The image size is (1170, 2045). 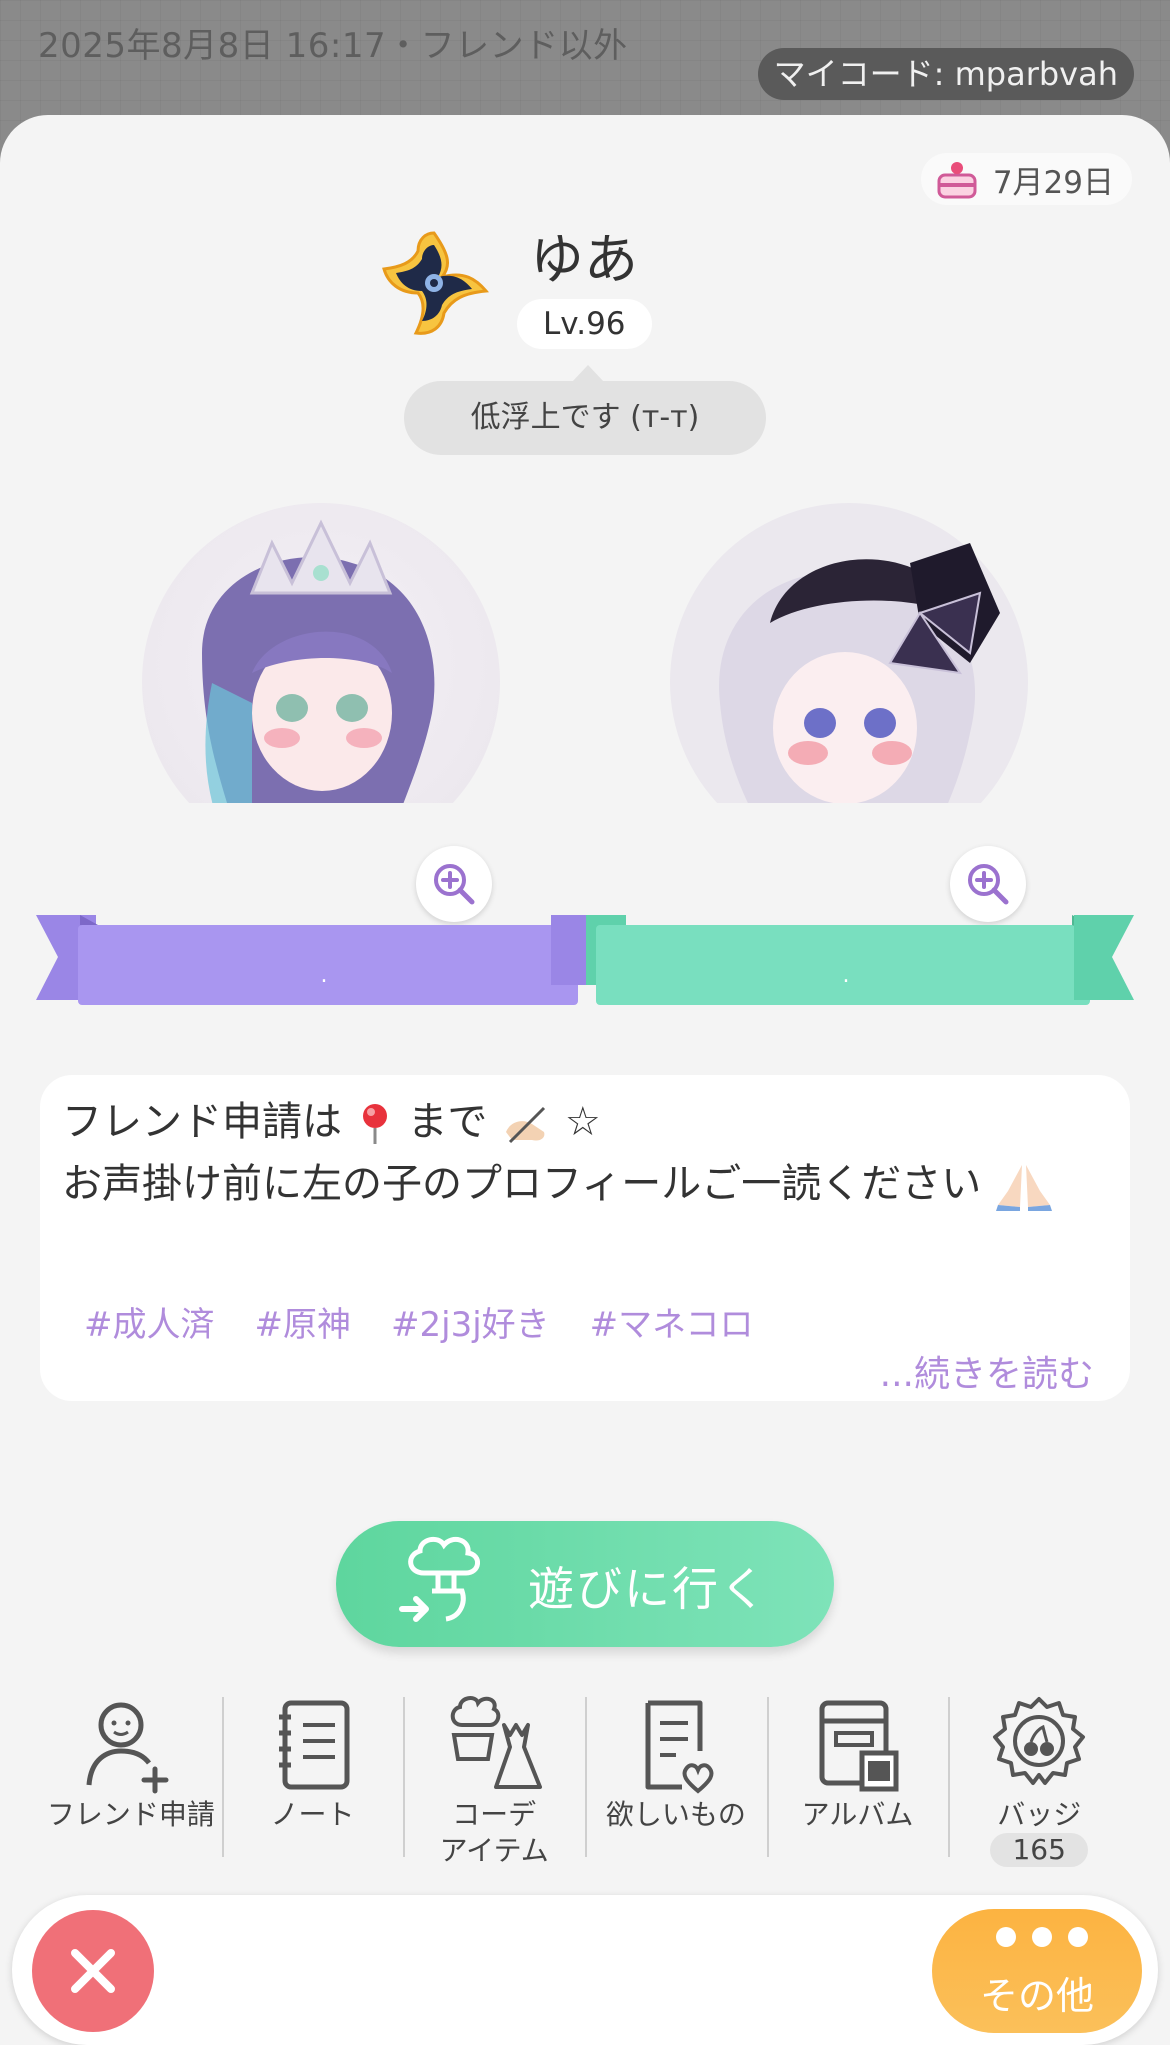 I want to click on birthday-text: 7月29日, so click(x=1053, y=182).